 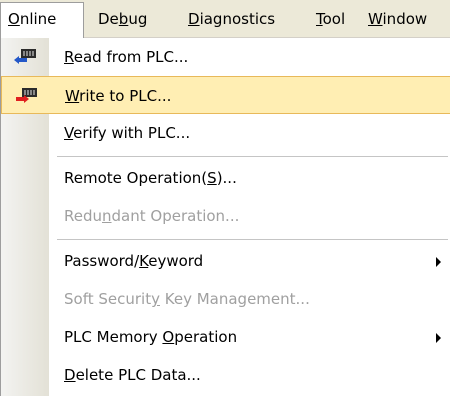 What do you see at coordinates (134, 261) in the screenshot?
I see `menu-item-label: Password/Keyword` at bounding box center [134, 261].